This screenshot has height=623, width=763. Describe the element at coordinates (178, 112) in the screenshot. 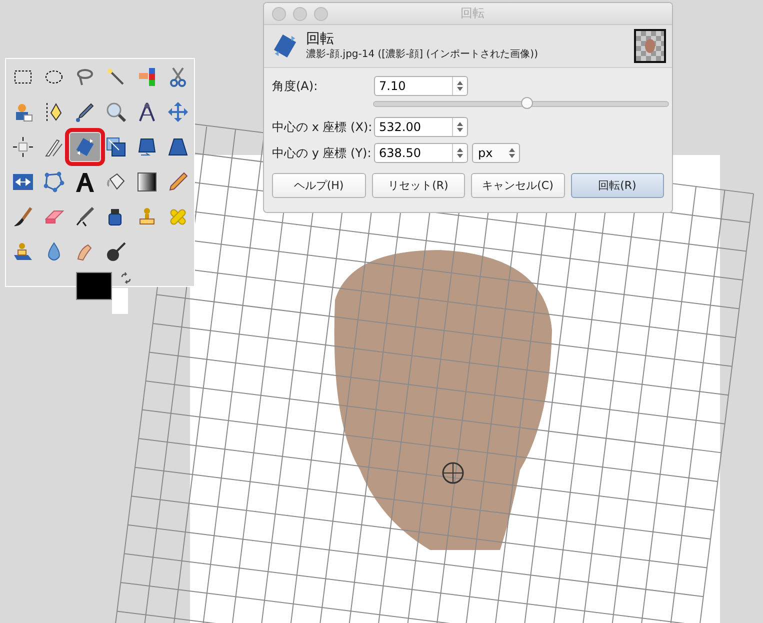

I see `move-arrows-icon` at that location.